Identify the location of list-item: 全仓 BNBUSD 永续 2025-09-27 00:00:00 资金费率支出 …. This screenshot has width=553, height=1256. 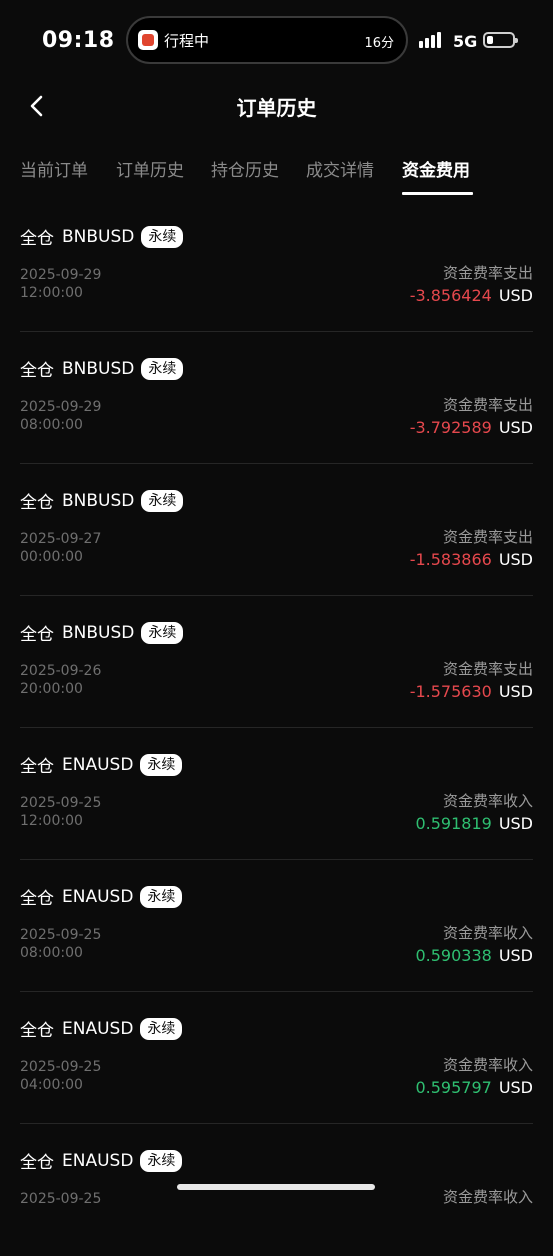
(276, 530).